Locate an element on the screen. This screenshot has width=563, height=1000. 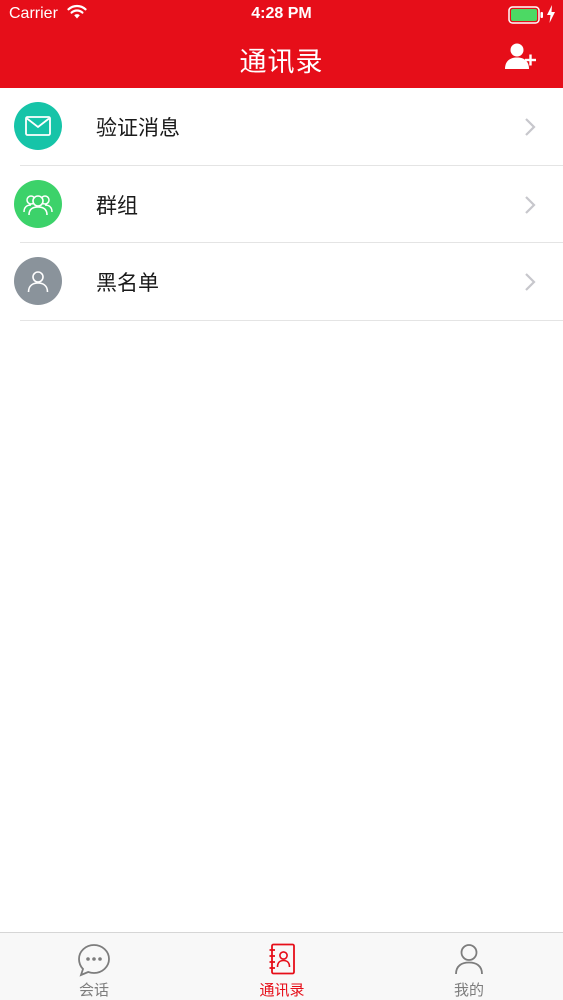
charging-bolt-icon is located at coordinates (551, 14).